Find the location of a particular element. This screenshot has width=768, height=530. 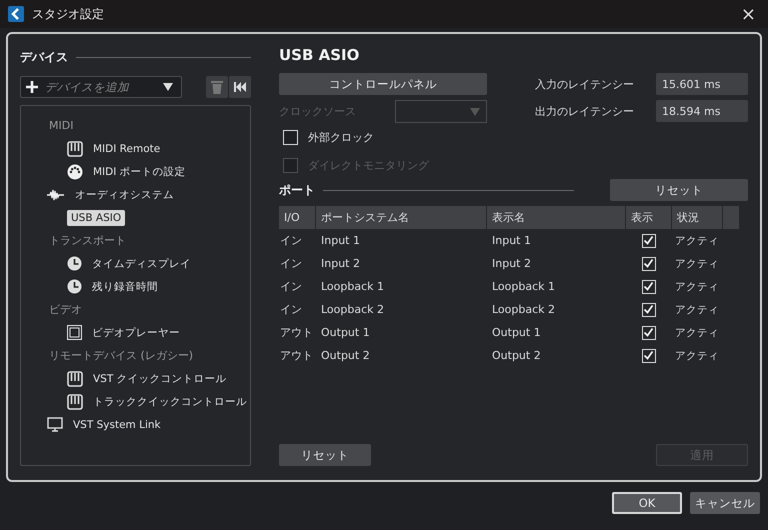

window-title: スタジオ設定 is located at coordinates (68, 14).